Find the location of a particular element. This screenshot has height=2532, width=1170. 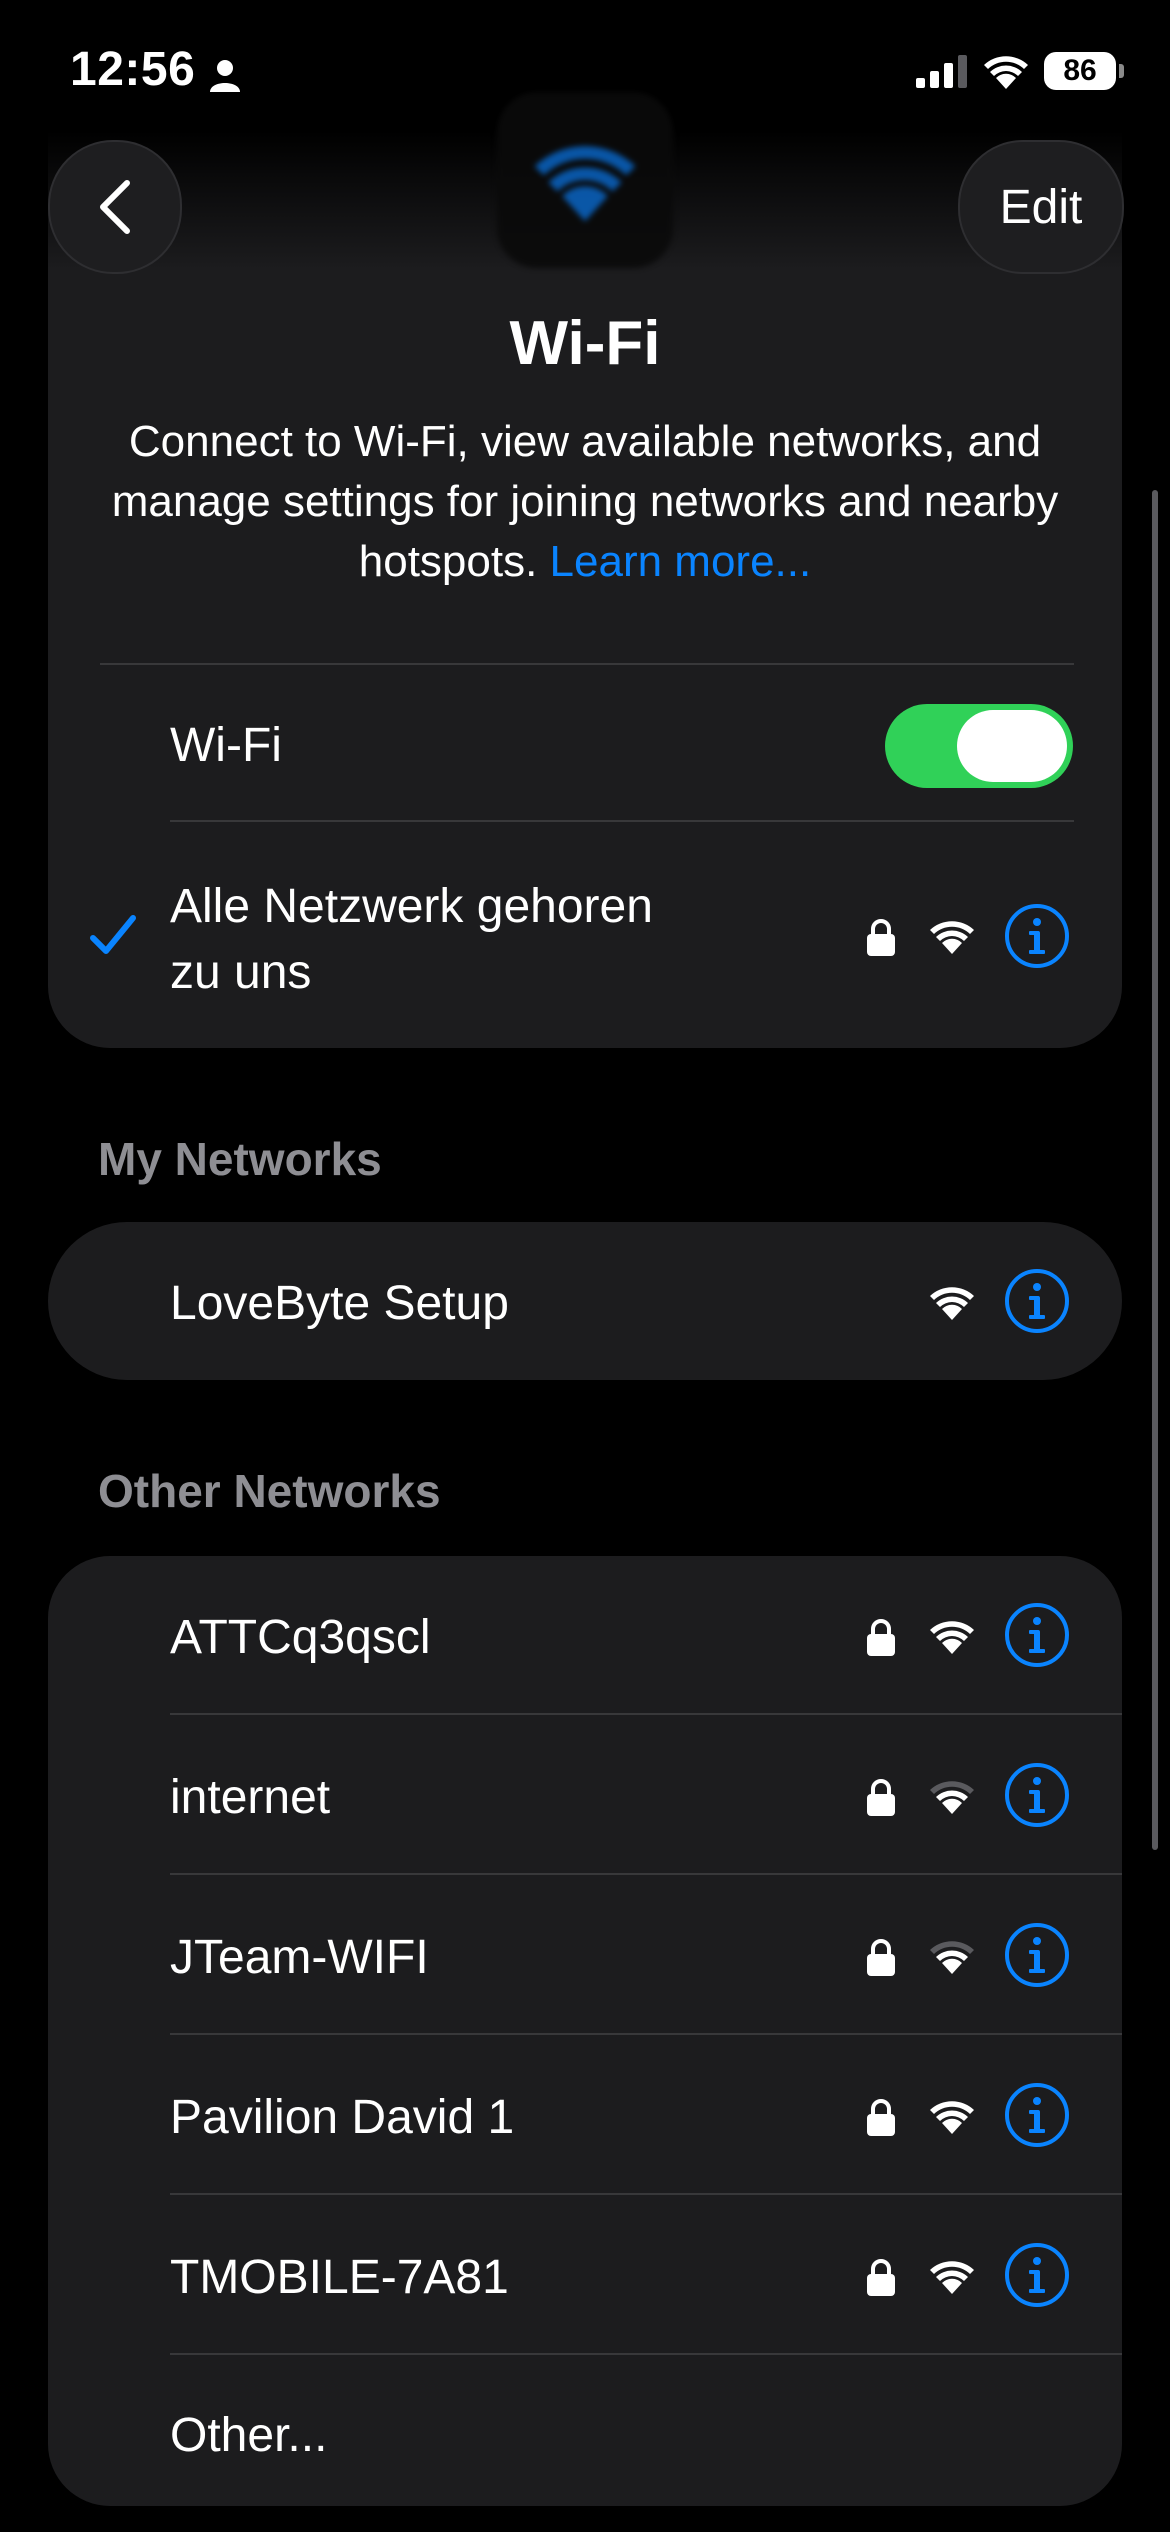

person-icon is located at coordinates (225, 76).